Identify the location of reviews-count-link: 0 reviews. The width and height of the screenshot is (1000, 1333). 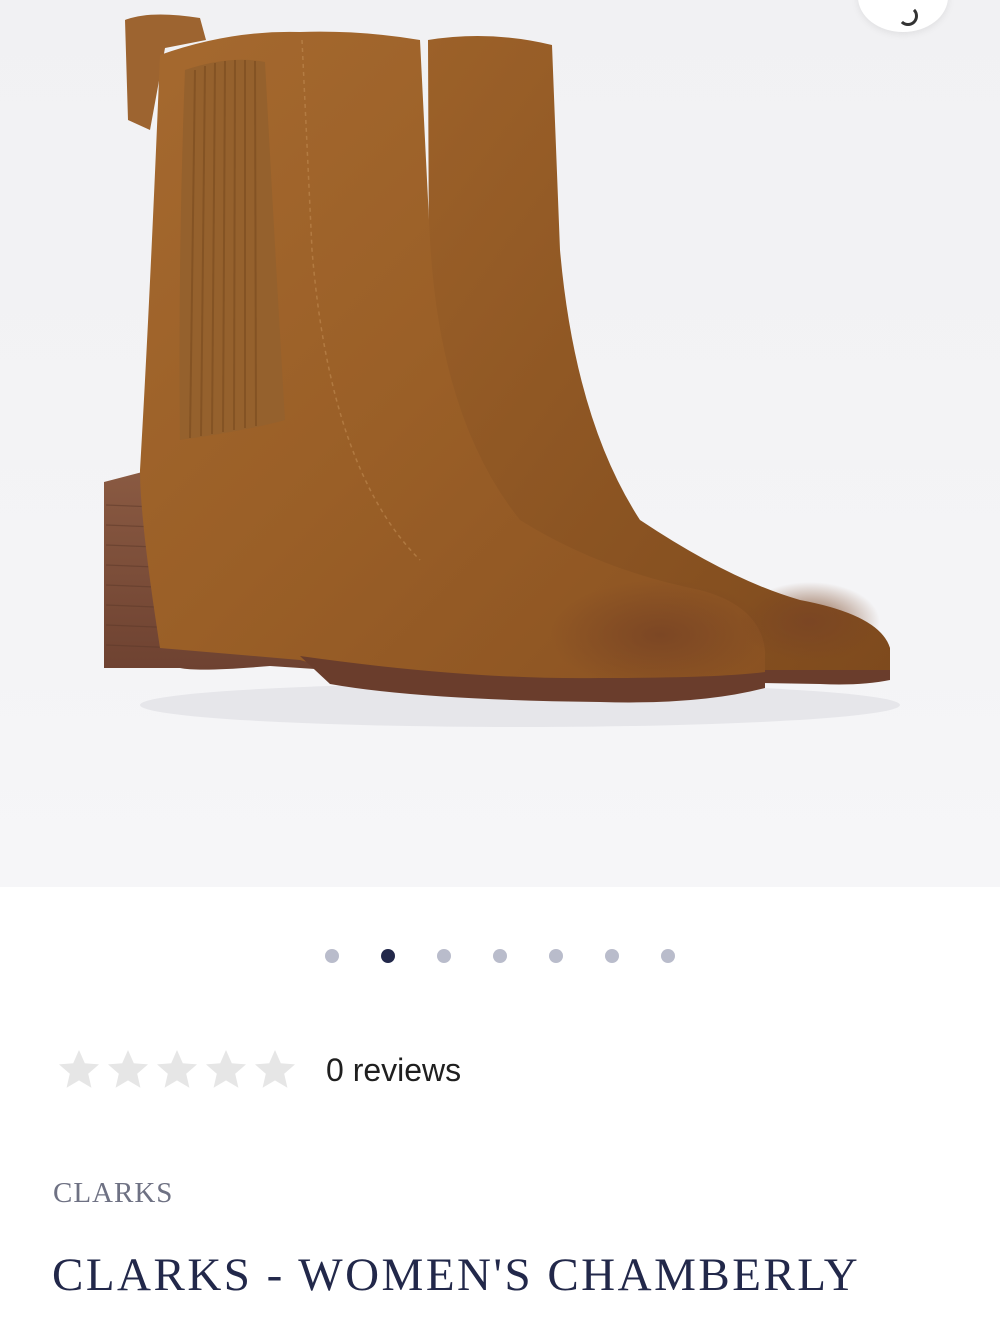
(393, 1070).